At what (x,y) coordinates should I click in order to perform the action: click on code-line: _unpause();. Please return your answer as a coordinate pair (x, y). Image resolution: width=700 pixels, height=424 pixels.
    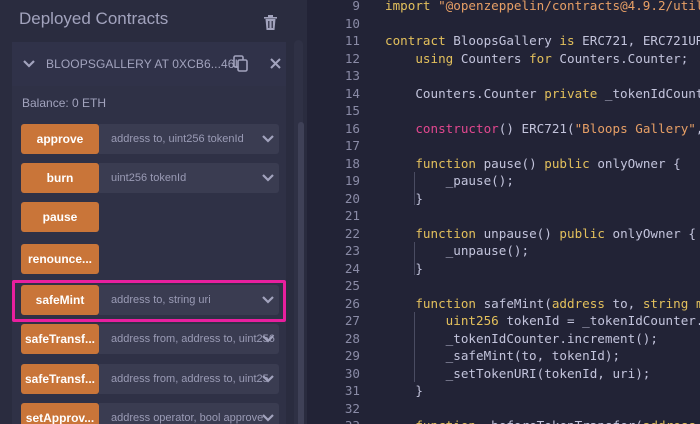
    Looking at the image, I should click on (457, 250).